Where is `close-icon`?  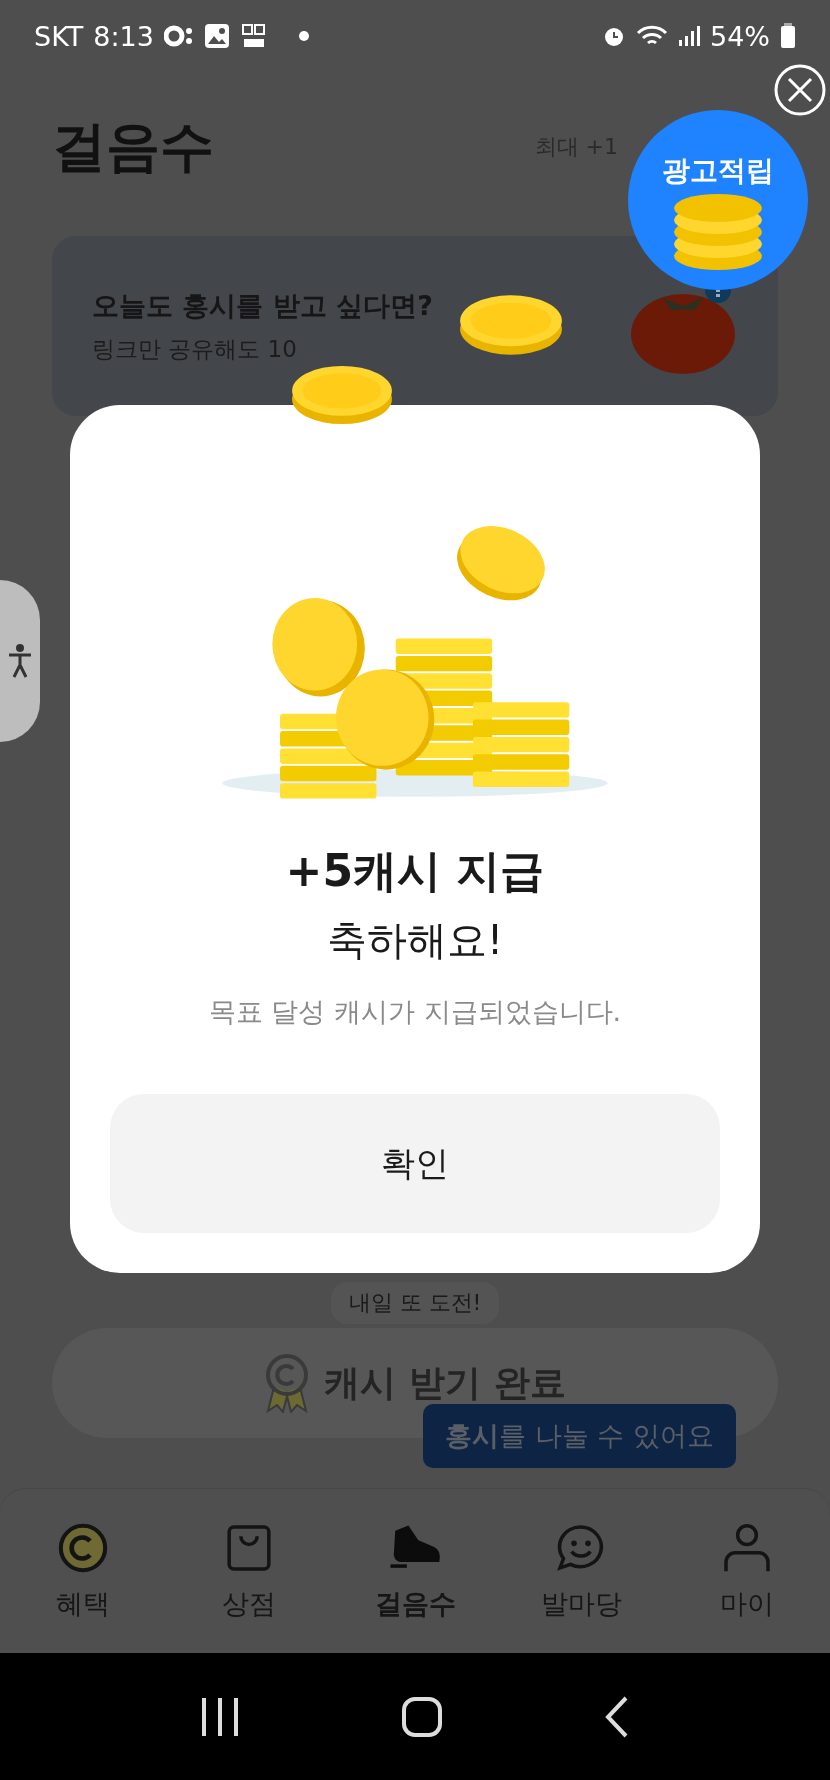 close-icon is located at coordinates (800, 90).